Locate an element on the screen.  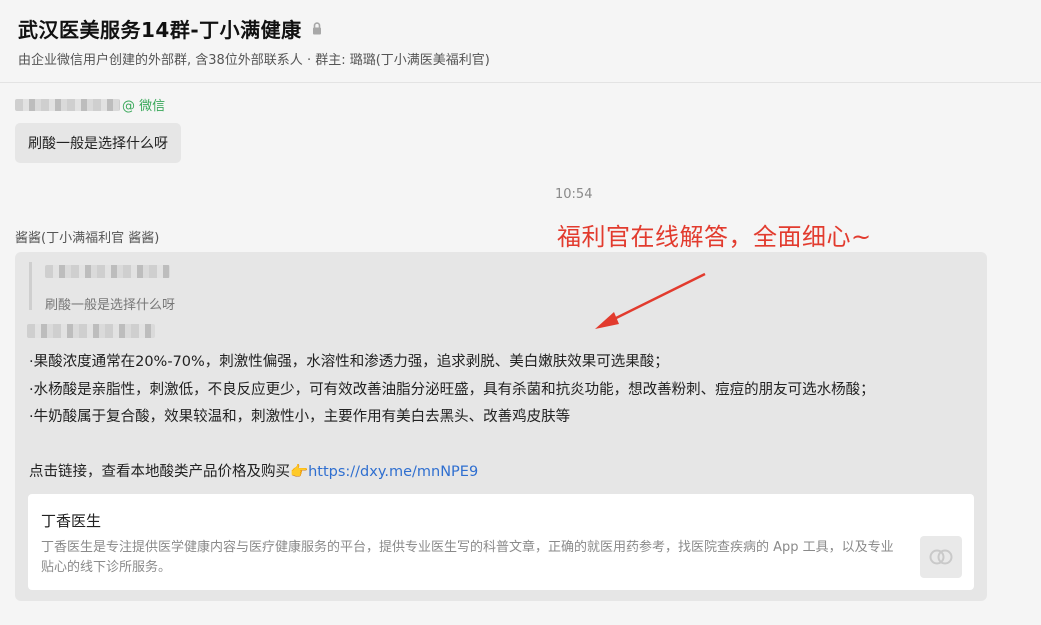
annotation-arrow is located at coordinates (650, 300).